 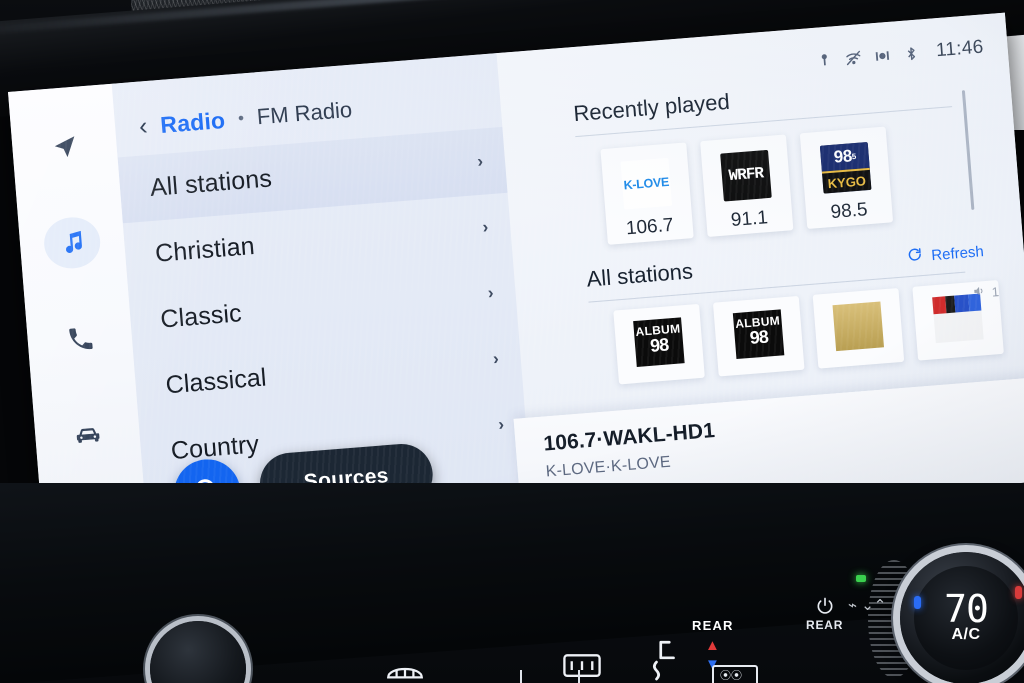 What do you see at coordinates (210, 182) in the screenshot?
I see `list-item-label: All stations` at bounding box center [210, 182].